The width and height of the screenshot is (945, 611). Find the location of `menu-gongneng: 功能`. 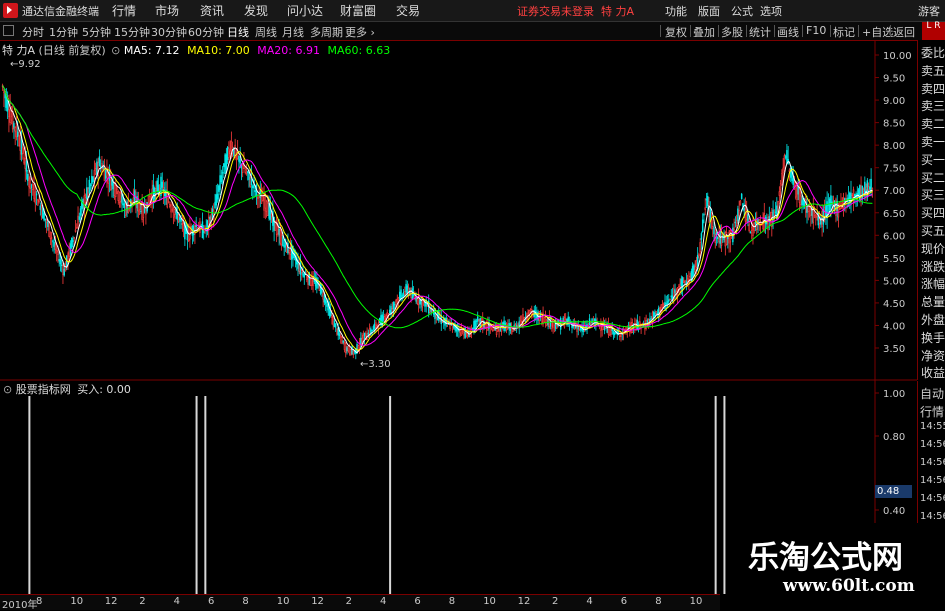

menu-gongneng: 功能 is located at coordinates (676, 11).